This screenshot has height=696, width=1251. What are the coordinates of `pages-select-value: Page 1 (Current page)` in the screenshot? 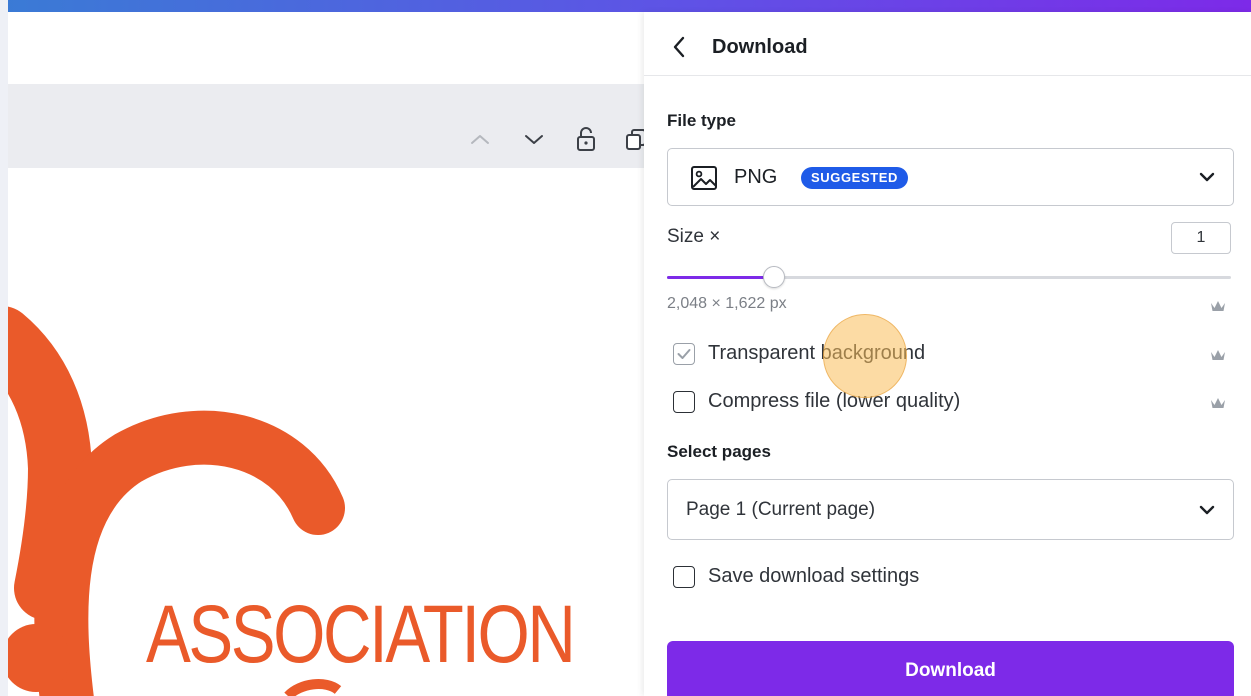 It's located at (781, 509).